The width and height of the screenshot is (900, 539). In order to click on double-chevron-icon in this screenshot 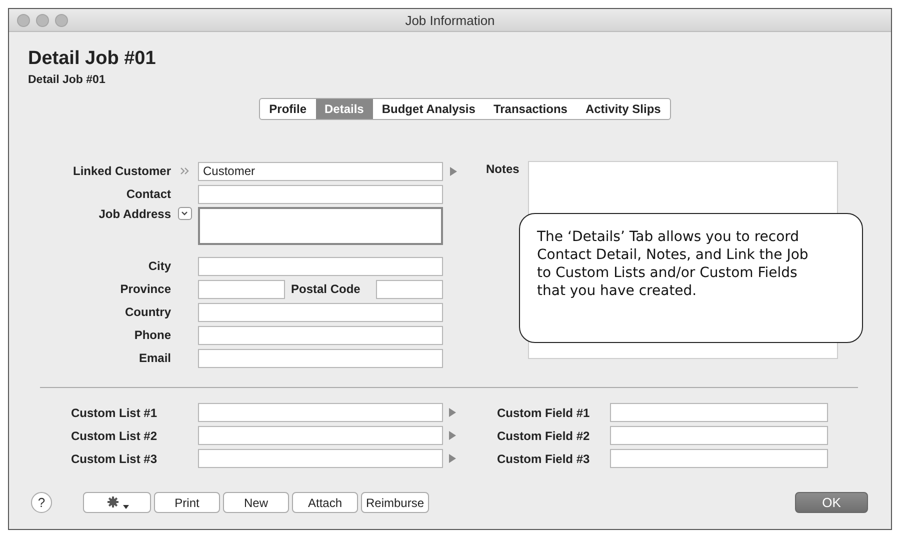, I will do `click(184, 171)`.